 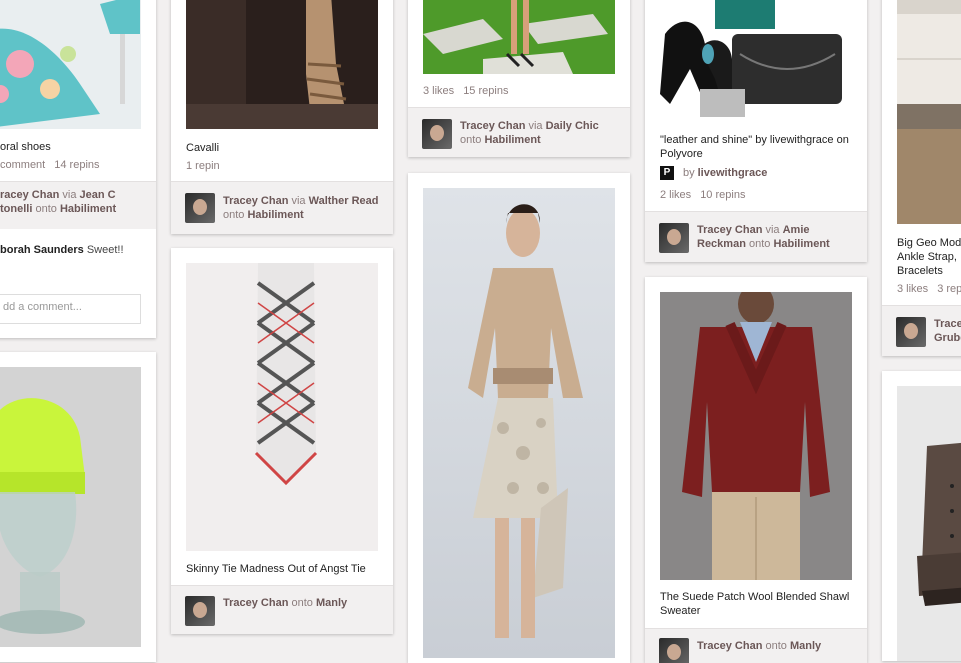 I want to click on plaid-tie-illustration, so click(x=282, y=407).